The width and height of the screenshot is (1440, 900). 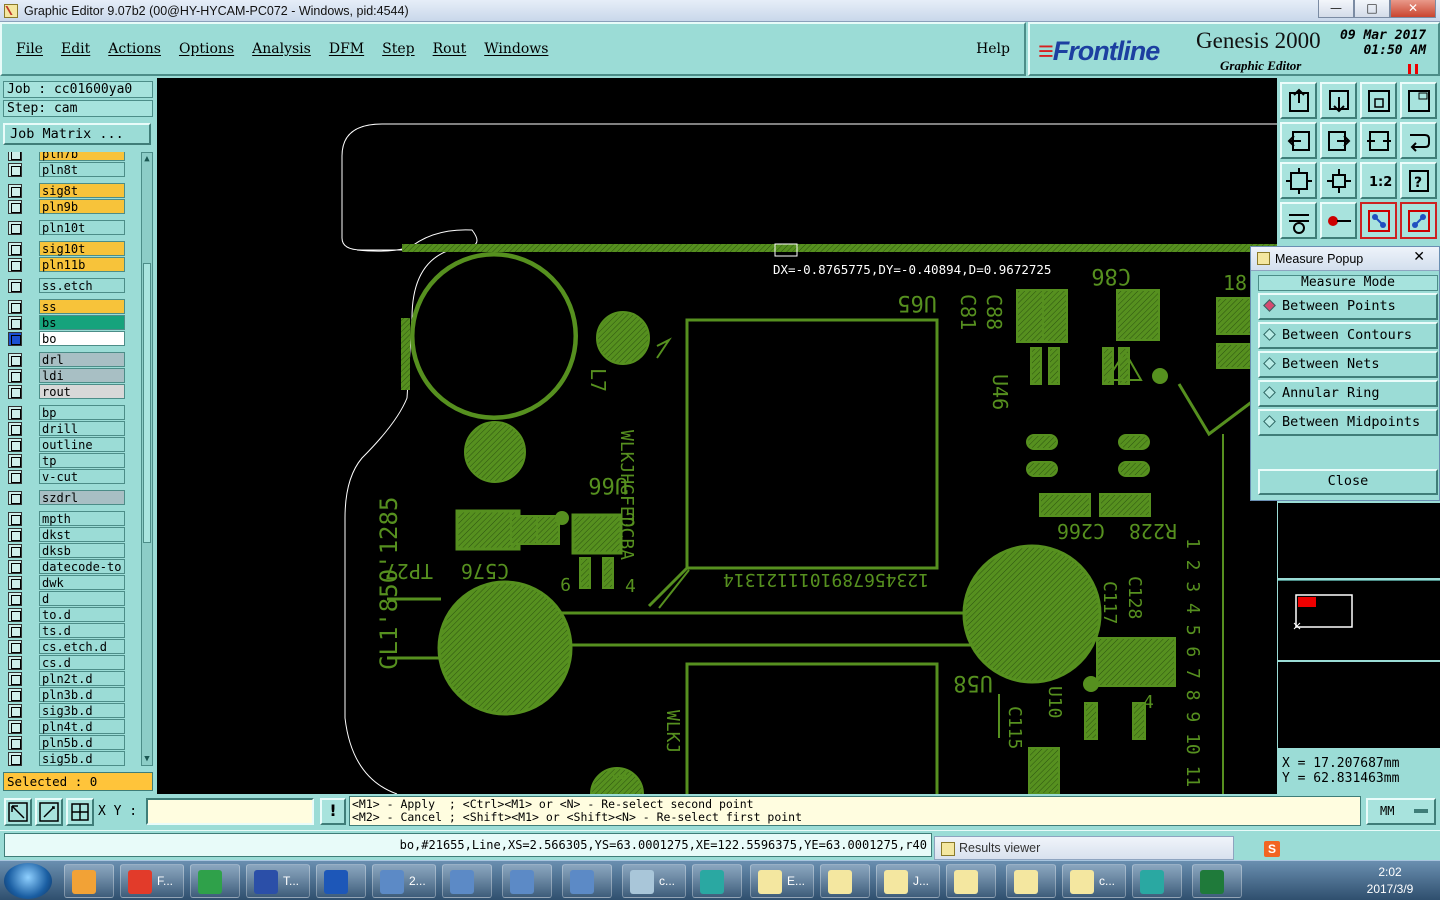 I want to click on layer-row-pln10t: pln10t, so click(x=72, y=228).